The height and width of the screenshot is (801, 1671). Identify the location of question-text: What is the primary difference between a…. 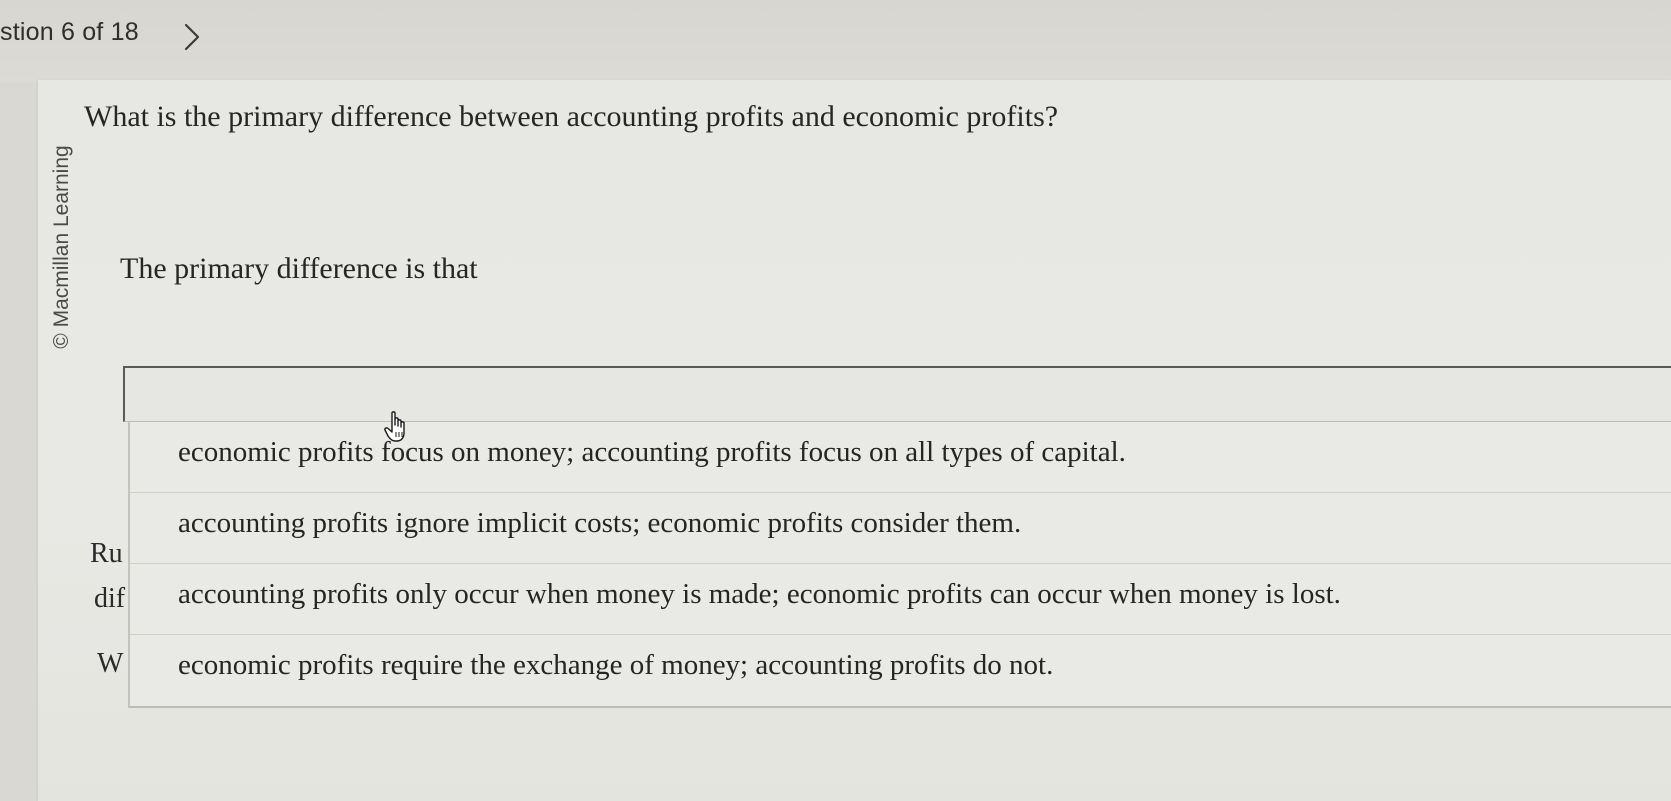
(571, 116).